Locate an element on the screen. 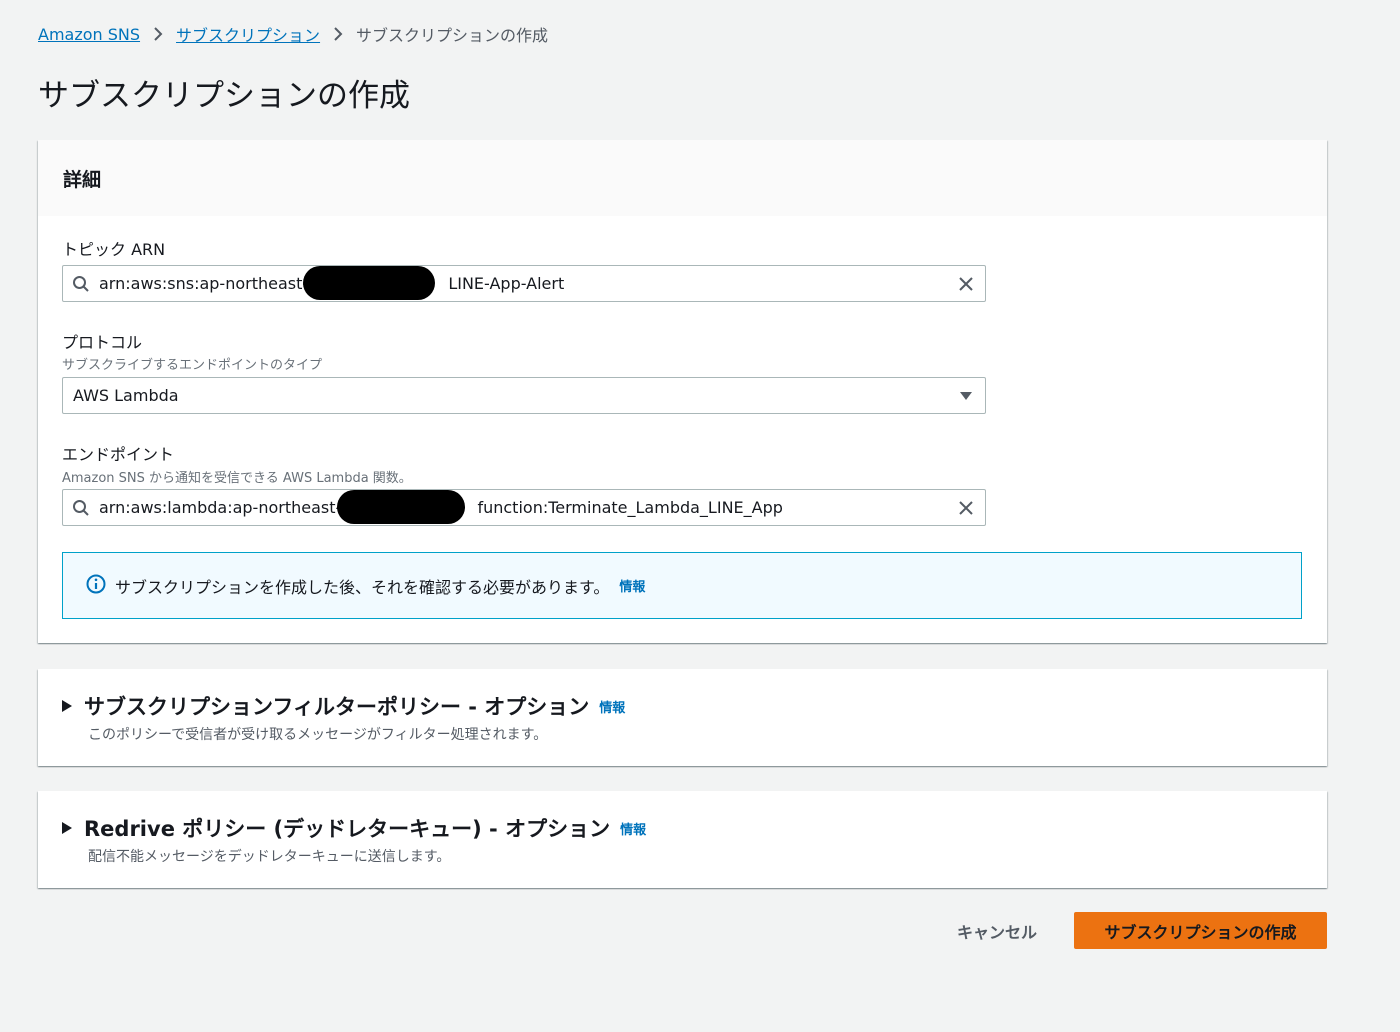  topic-arn-prefix: arn:aws:sns:ap-northeast-1 is located at coordinates (209, 283).